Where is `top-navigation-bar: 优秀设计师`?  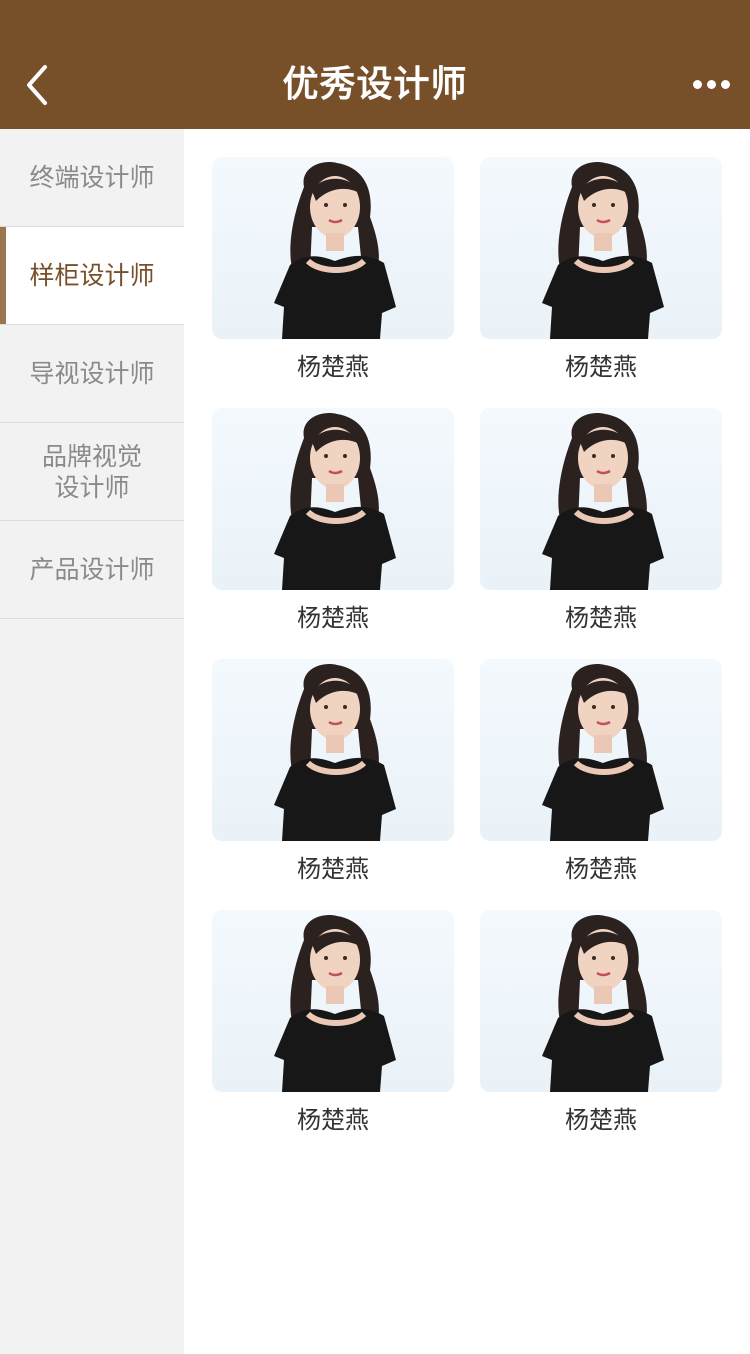
top-navigation-bar: 优秀设计师 is located at coordinates (375, 64).